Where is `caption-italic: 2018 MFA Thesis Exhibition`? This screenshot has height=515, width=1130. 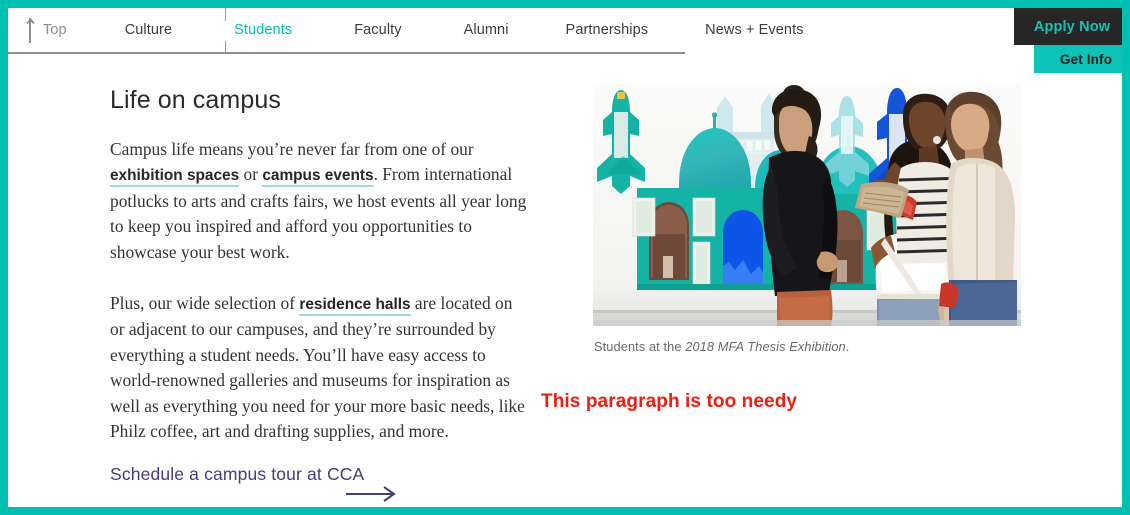 caption-italic: 2018 MFA Thesis Exhibition is located at coordinates (765, 346).